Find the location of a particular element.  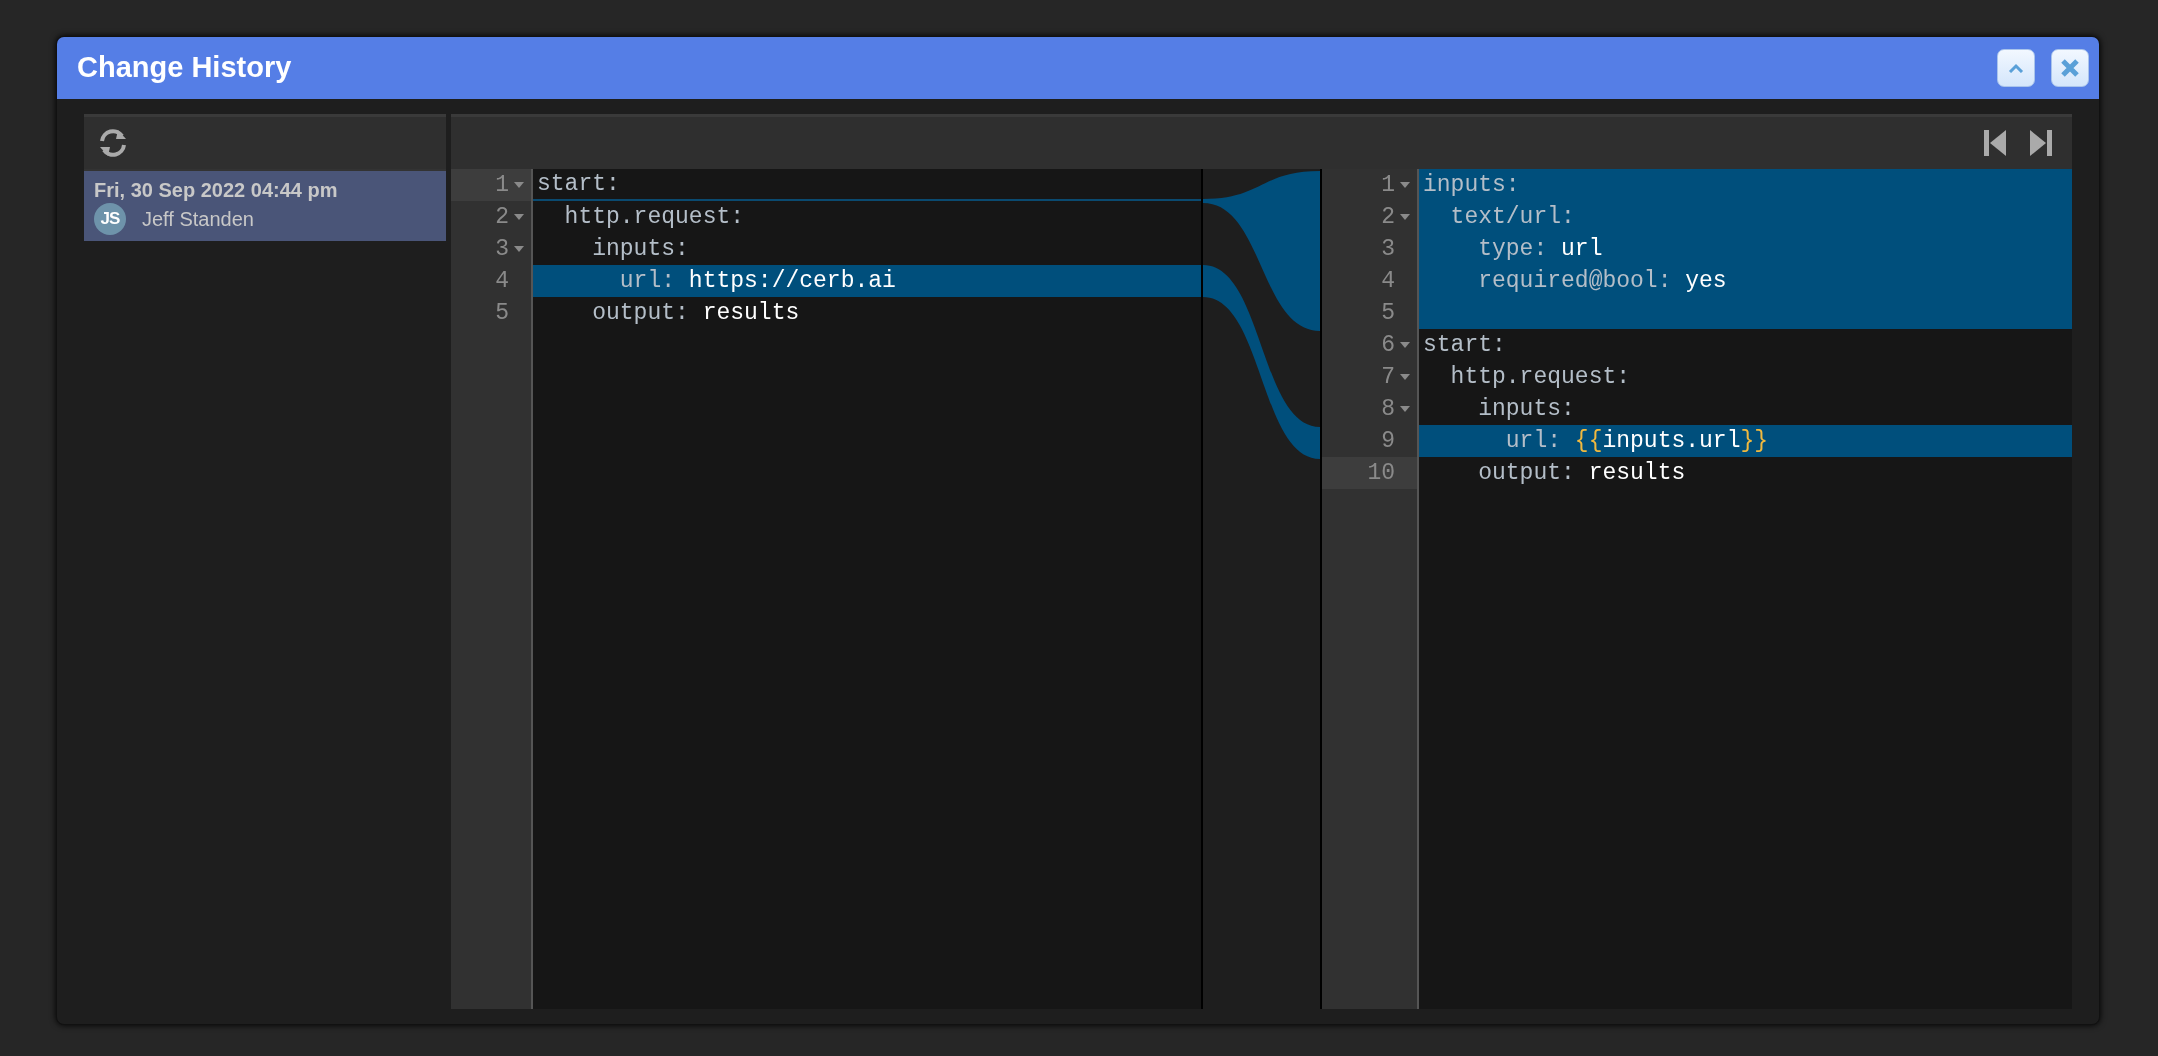

line-number: 7 is located at coordinates (1369, 377).